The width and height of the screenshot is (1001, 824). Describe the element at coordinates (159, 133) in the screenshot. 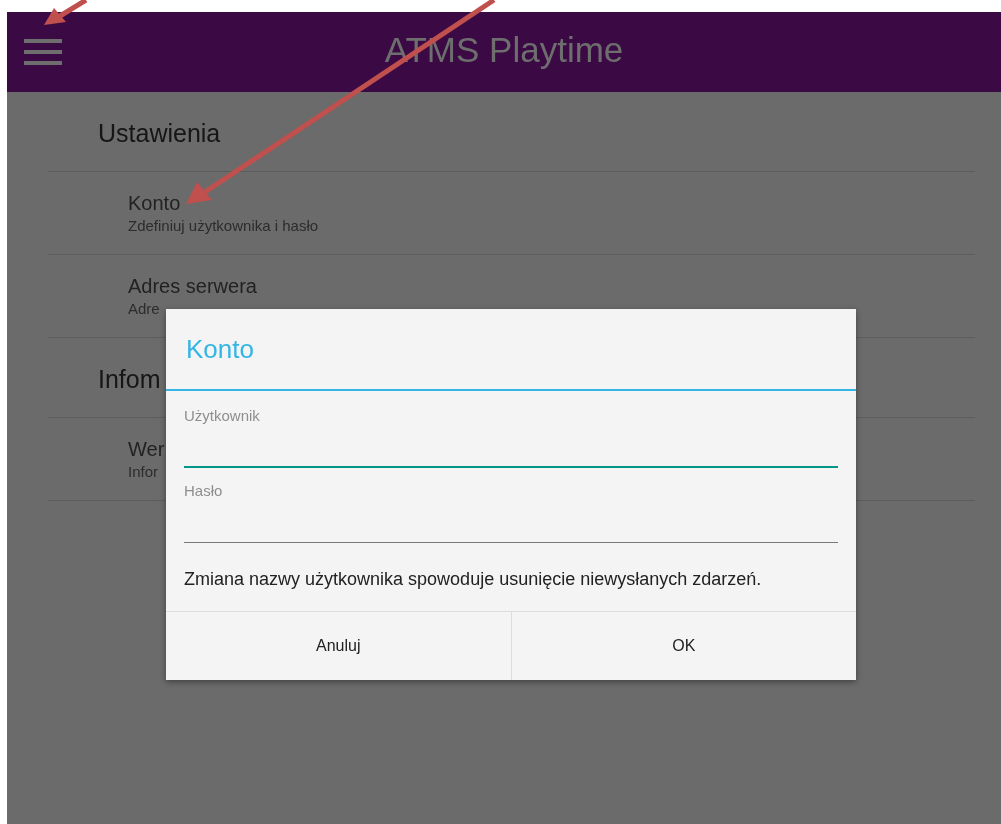

I see `section-header: Ustawienia` at that location.